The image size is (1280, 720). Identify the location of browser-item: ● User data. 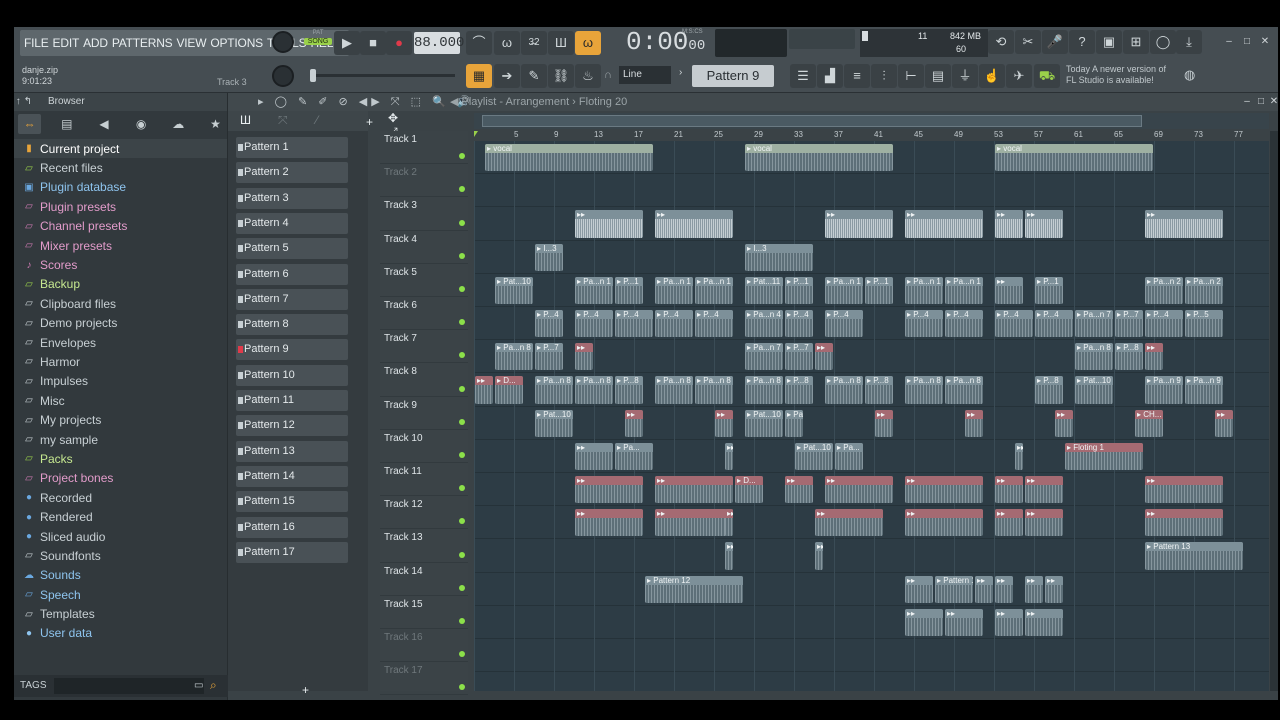
(120, 633).